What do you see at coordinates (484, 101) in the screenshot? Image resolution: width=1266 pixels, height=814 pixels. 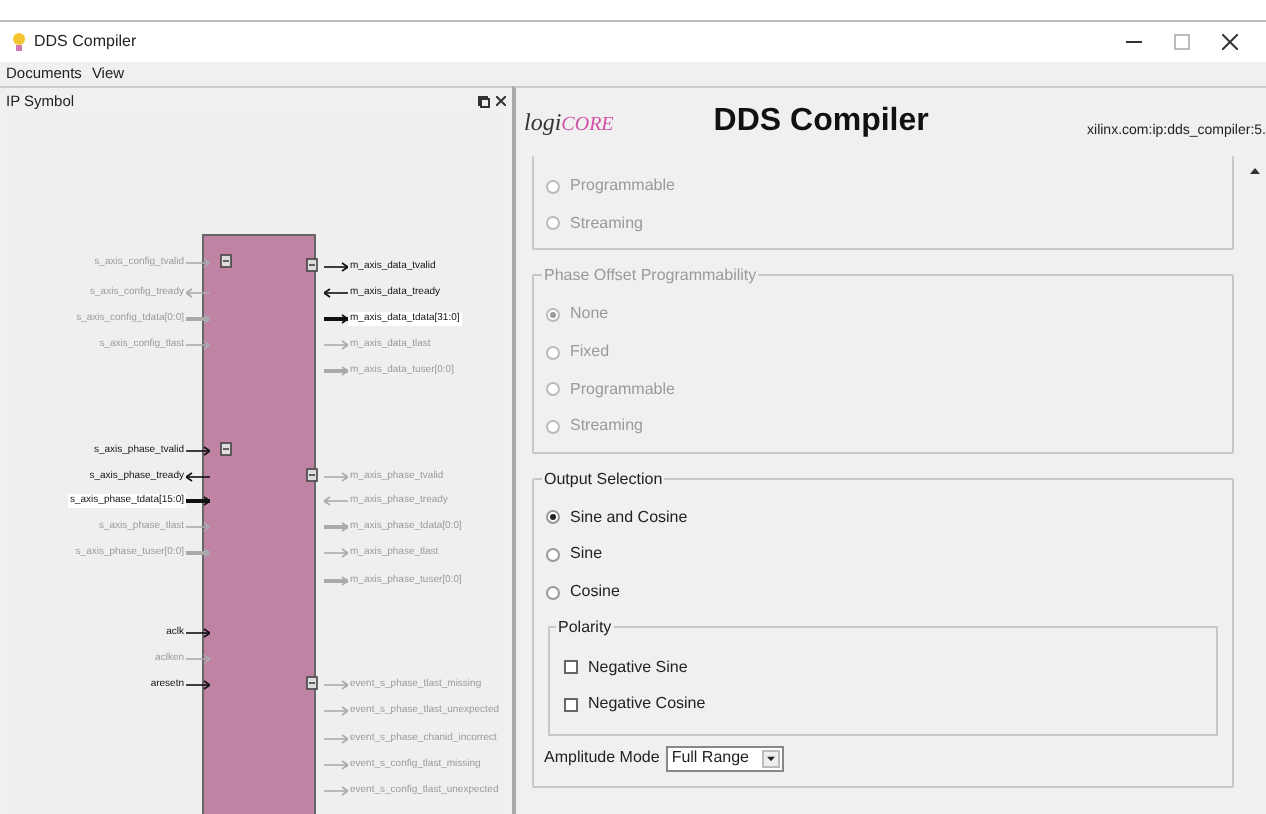 I see `float-icon` at bounding box center [484, 101].